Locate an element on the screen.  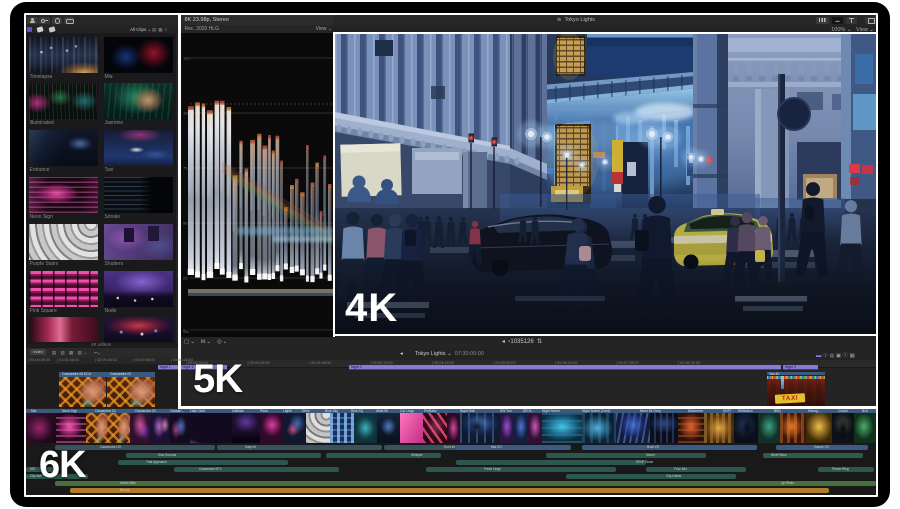
svg-text: 75 is located at coordinates (185, 168).